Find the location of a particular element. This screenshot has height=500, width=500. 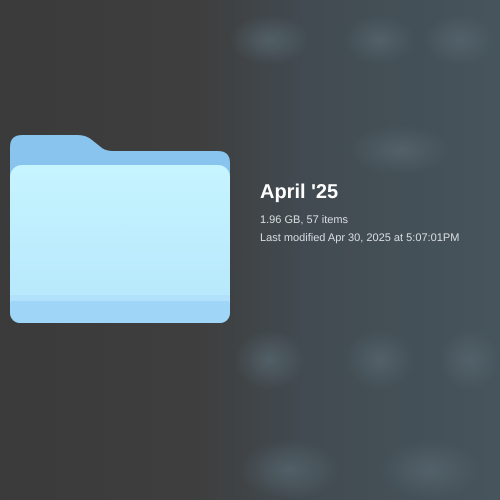

folder-size-info: 1.96 GB, 57 items is located at coordinates (305, 220).